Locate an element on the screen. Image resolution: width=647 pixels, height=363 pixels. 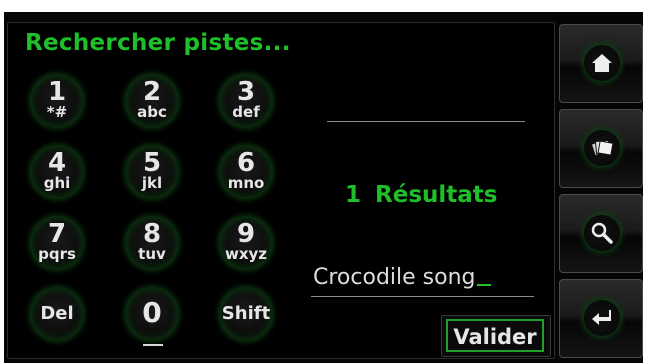
space-indicator is located at coordinates (153, 345).